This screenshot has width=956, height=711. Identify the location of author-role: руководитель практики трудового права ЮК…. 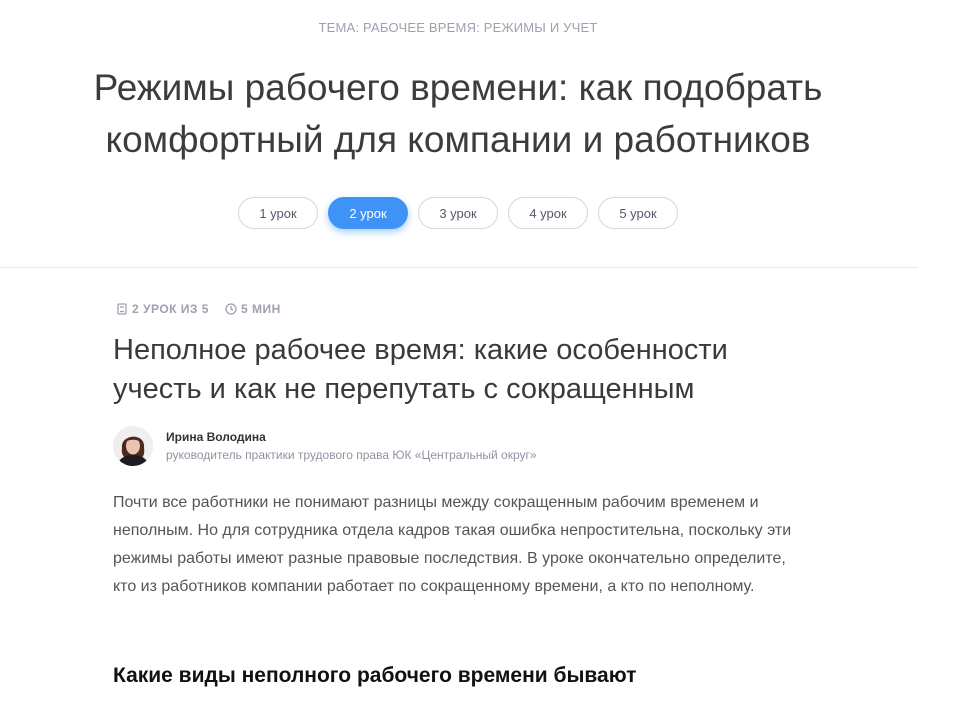
(351, 455).